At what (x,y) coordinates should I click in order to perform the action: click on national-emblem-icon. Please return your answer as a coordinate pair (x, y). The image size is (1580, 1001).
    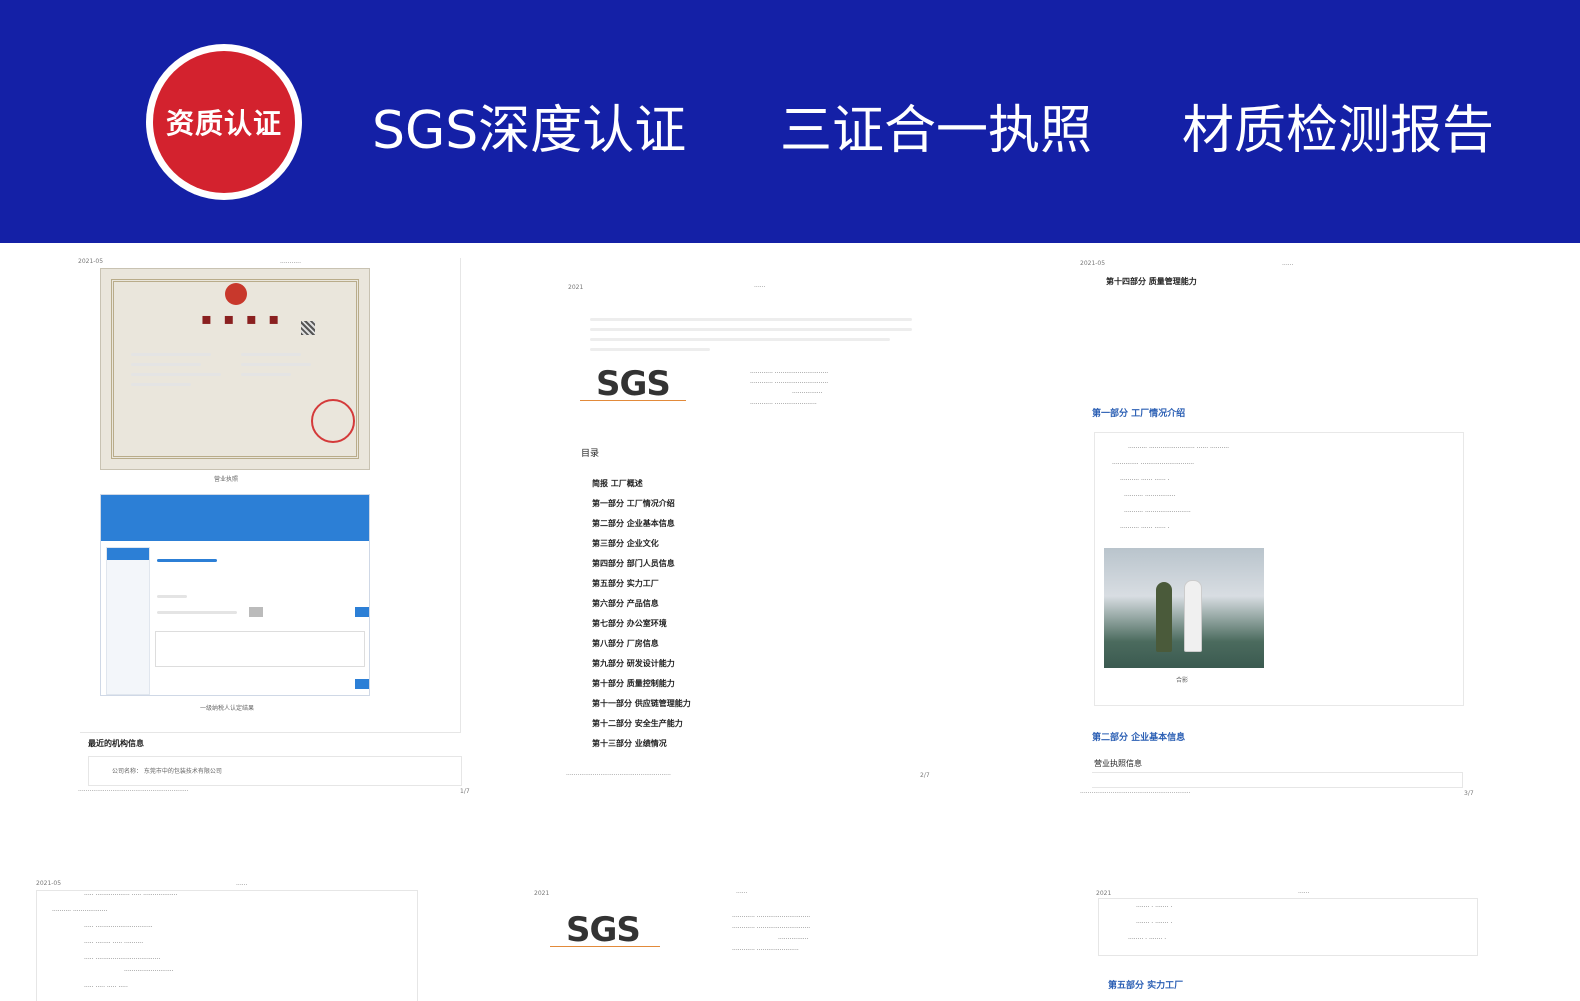
    Looking at the image, I should click on (236, 294).